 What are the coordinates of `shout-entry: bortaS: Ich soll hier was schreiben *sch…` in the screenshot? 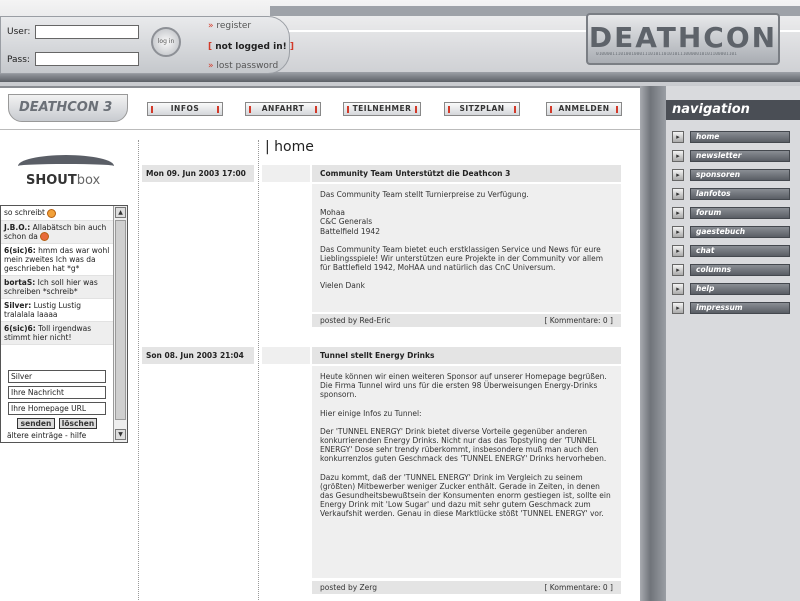 It's located at (57, 287).